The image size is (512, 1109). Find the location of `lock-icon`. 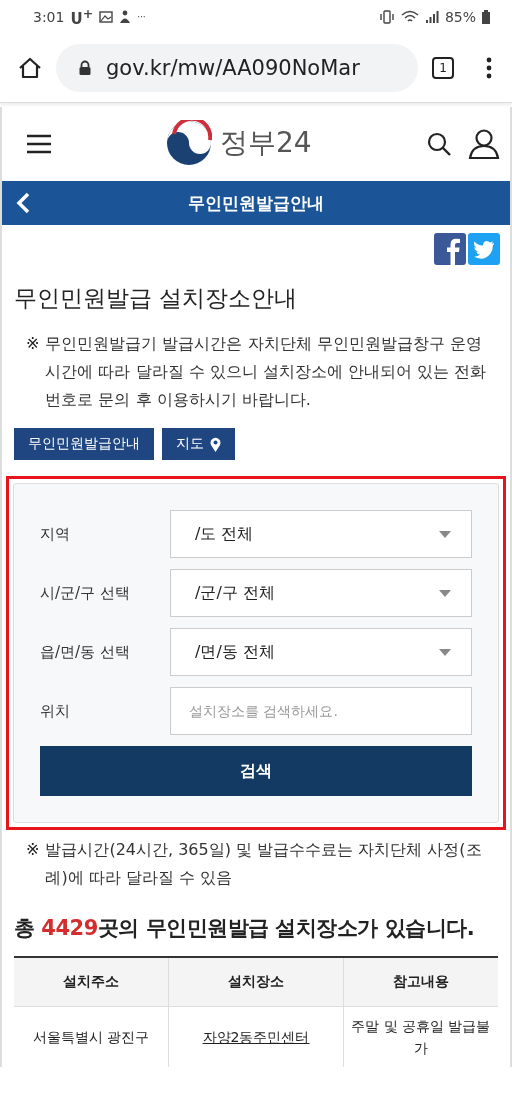

lock-icon is located at coordinates (85, 68).